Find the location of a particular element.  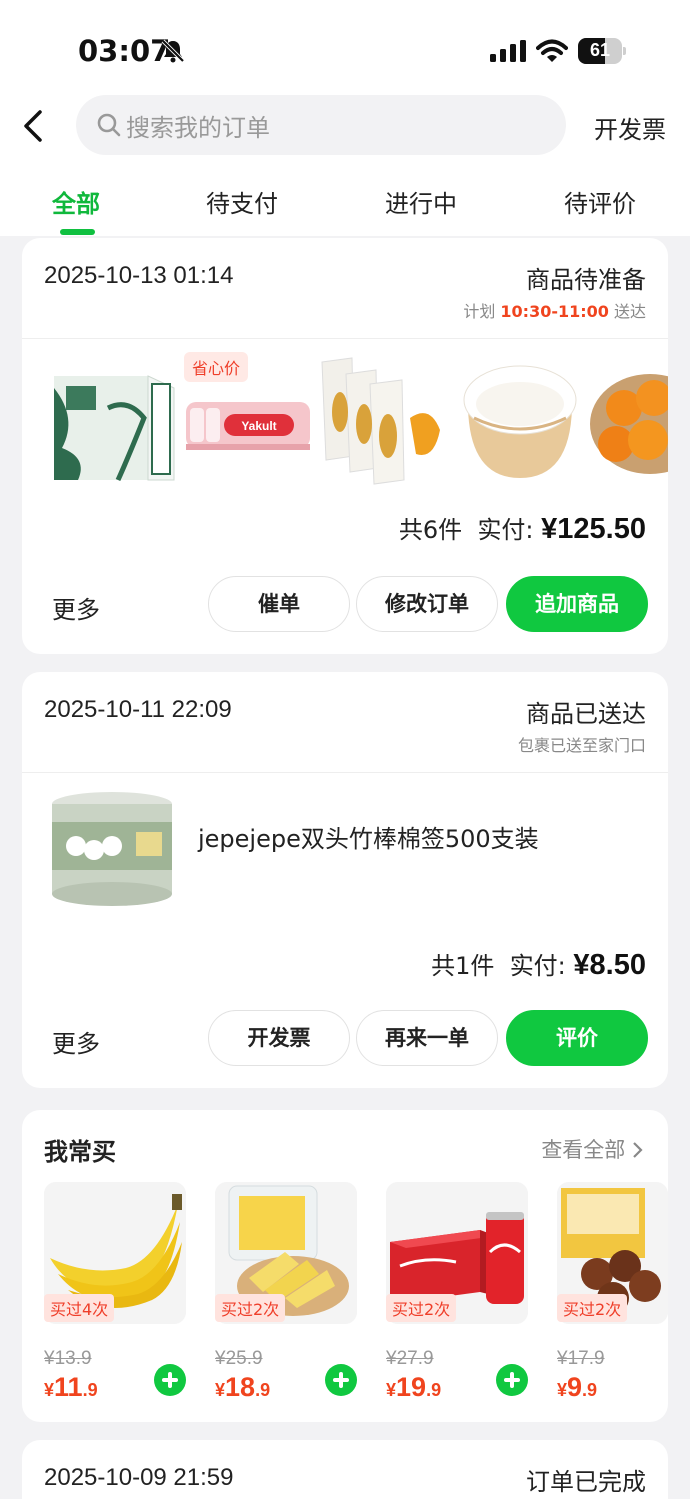

tab-pending-review: 待评价 is located at coordinates (600, 201).